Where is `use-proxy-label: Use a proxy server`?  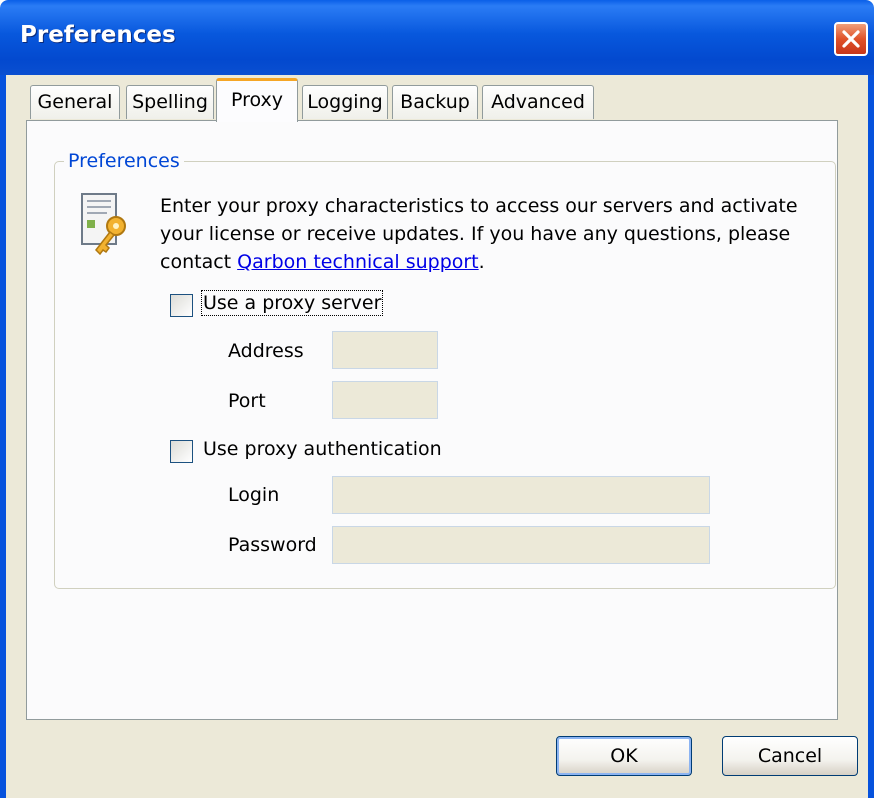 use-proxy-label: Use a proxy server is located at coordinates (292, 303).